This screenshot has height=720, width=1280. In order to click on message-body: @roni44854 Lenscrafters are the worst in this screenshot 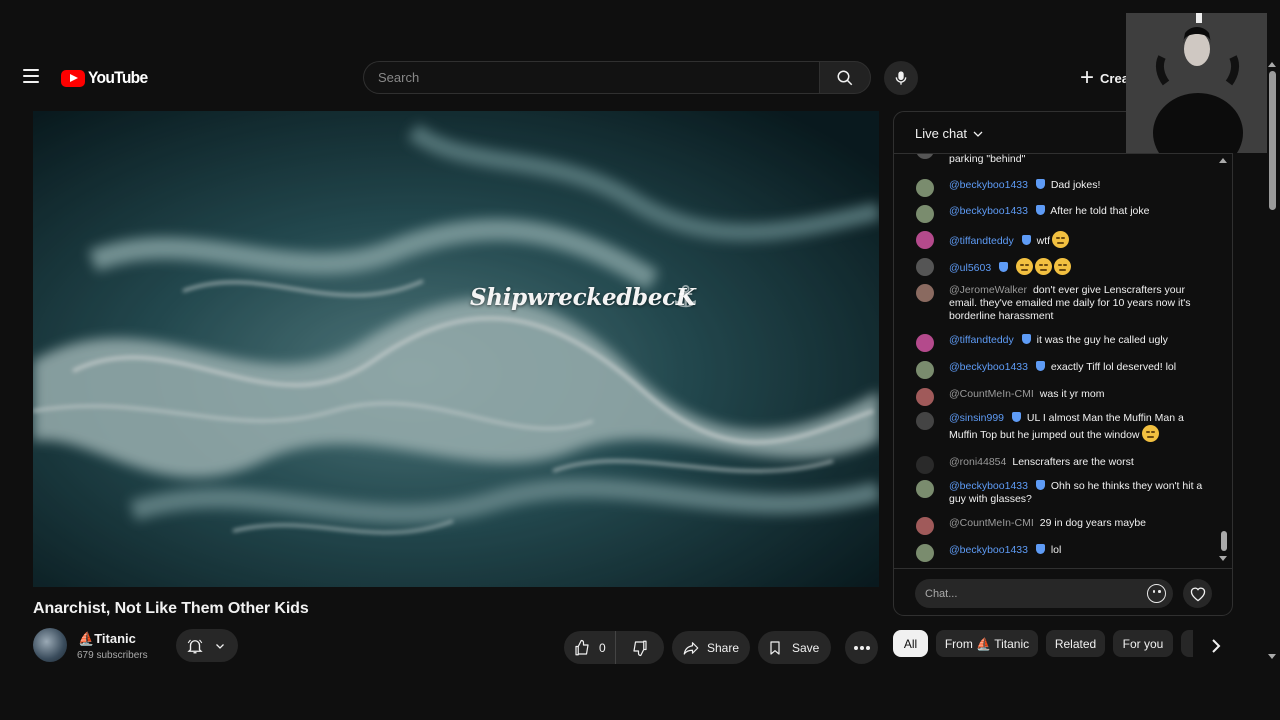, I will do `click(1076, 462)`.